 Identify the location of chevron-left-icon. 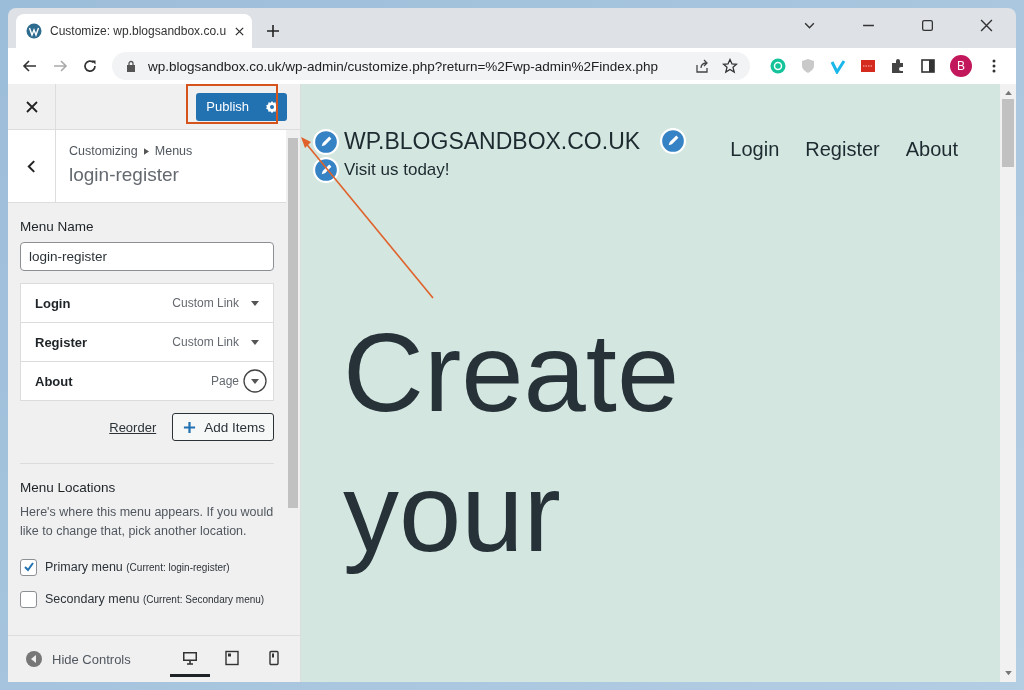
(31, 166).